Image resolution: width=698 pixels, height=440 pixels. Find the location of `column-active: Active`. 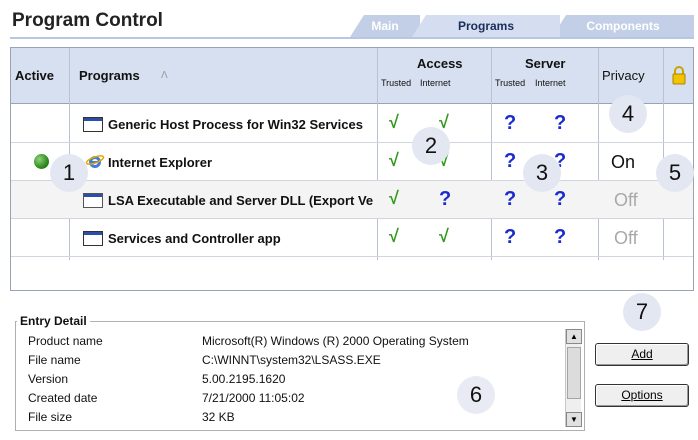

column-active: Active is located at coordinates (34, 75).